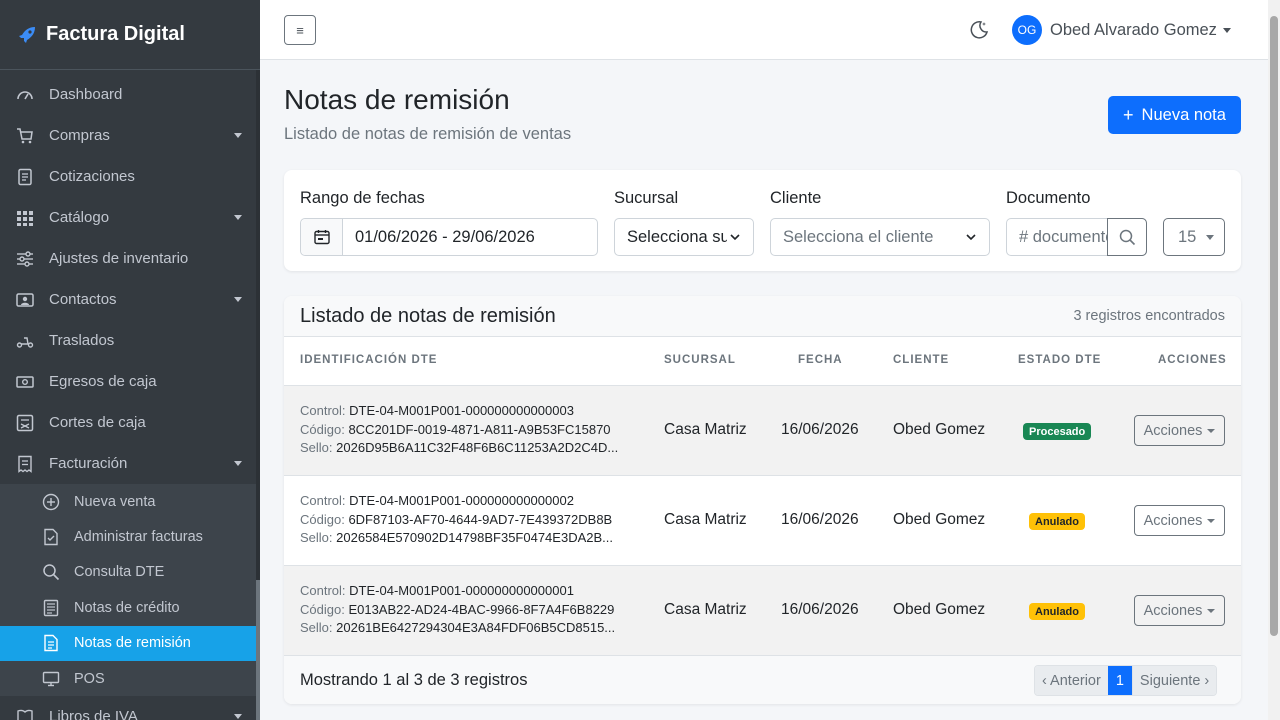 This screenshot has width=1280, height=720. What do you see at coordinates (130, 176) in the screenshot?
I see `sidebar-item-cotizaciones: Cotizaciones` at bounding box center [130, 176].